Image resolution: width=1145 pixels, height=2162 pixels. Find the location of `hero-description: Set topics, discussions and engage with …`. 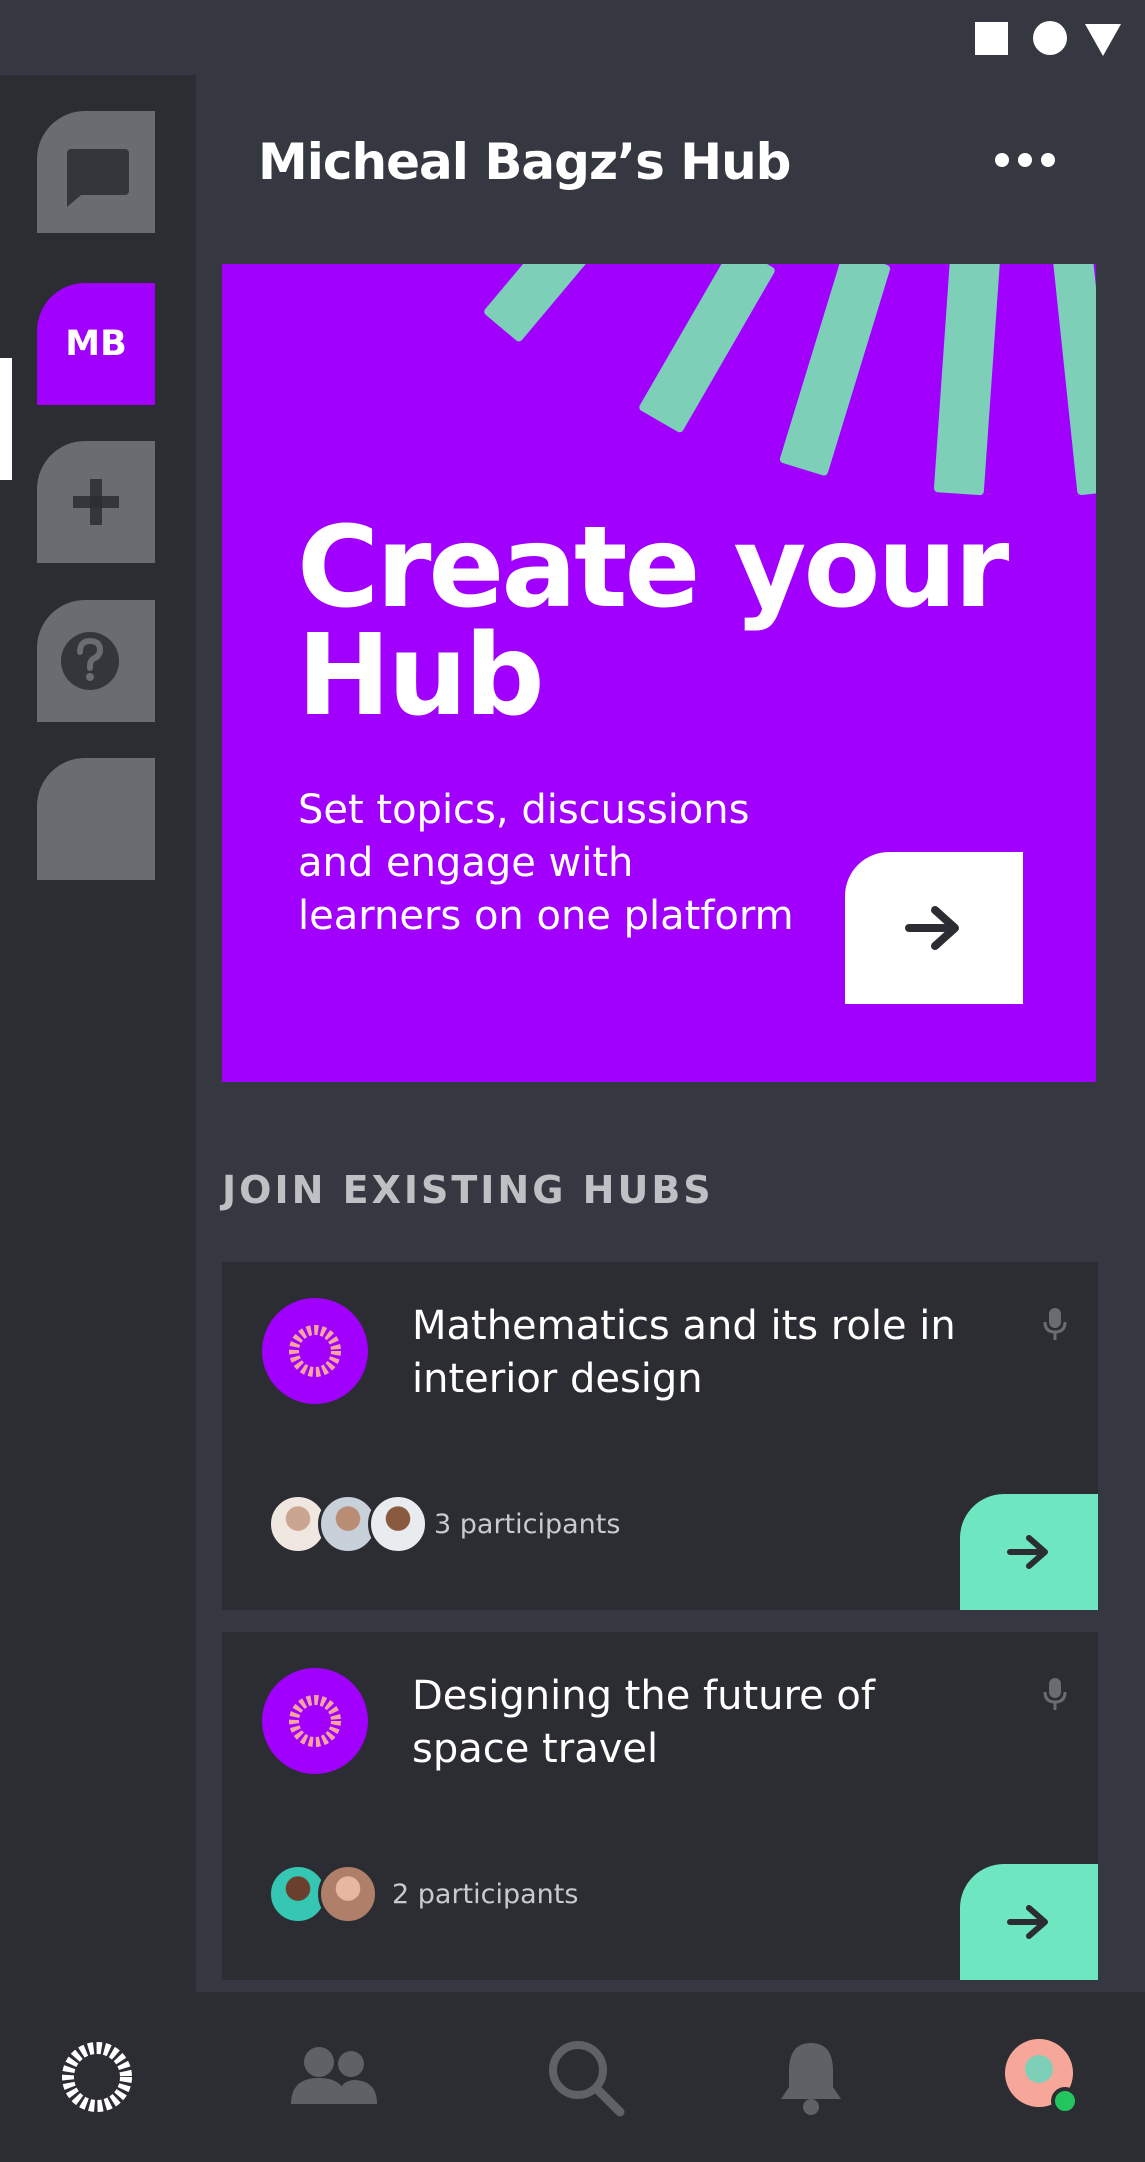

hero-description: Set topics, discussions and engage with … is located at coordinates (546, 863).